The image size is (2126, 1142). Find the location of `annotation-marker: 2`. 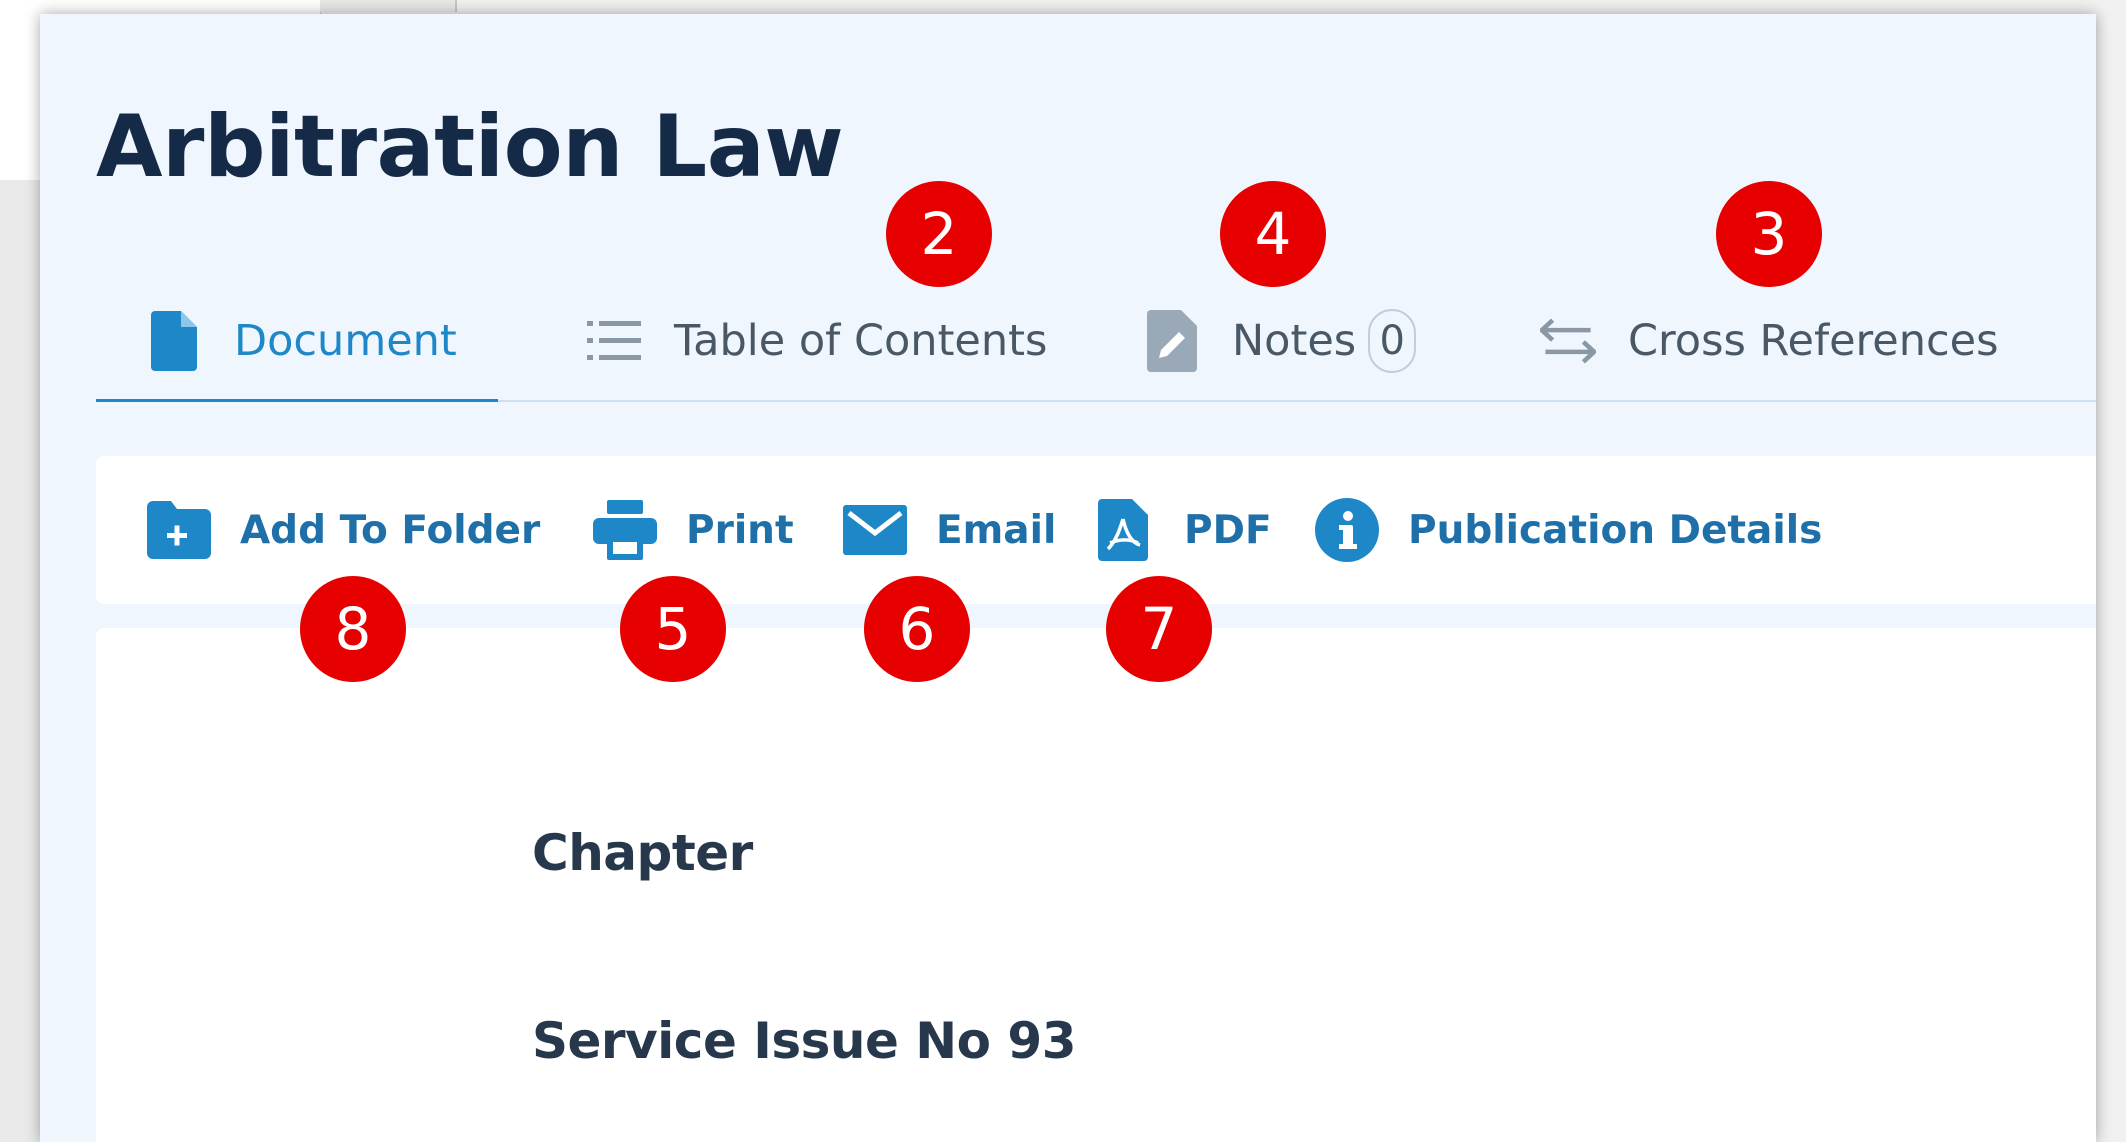

annotation-marker: 2 is located at coordinates (939, 234).